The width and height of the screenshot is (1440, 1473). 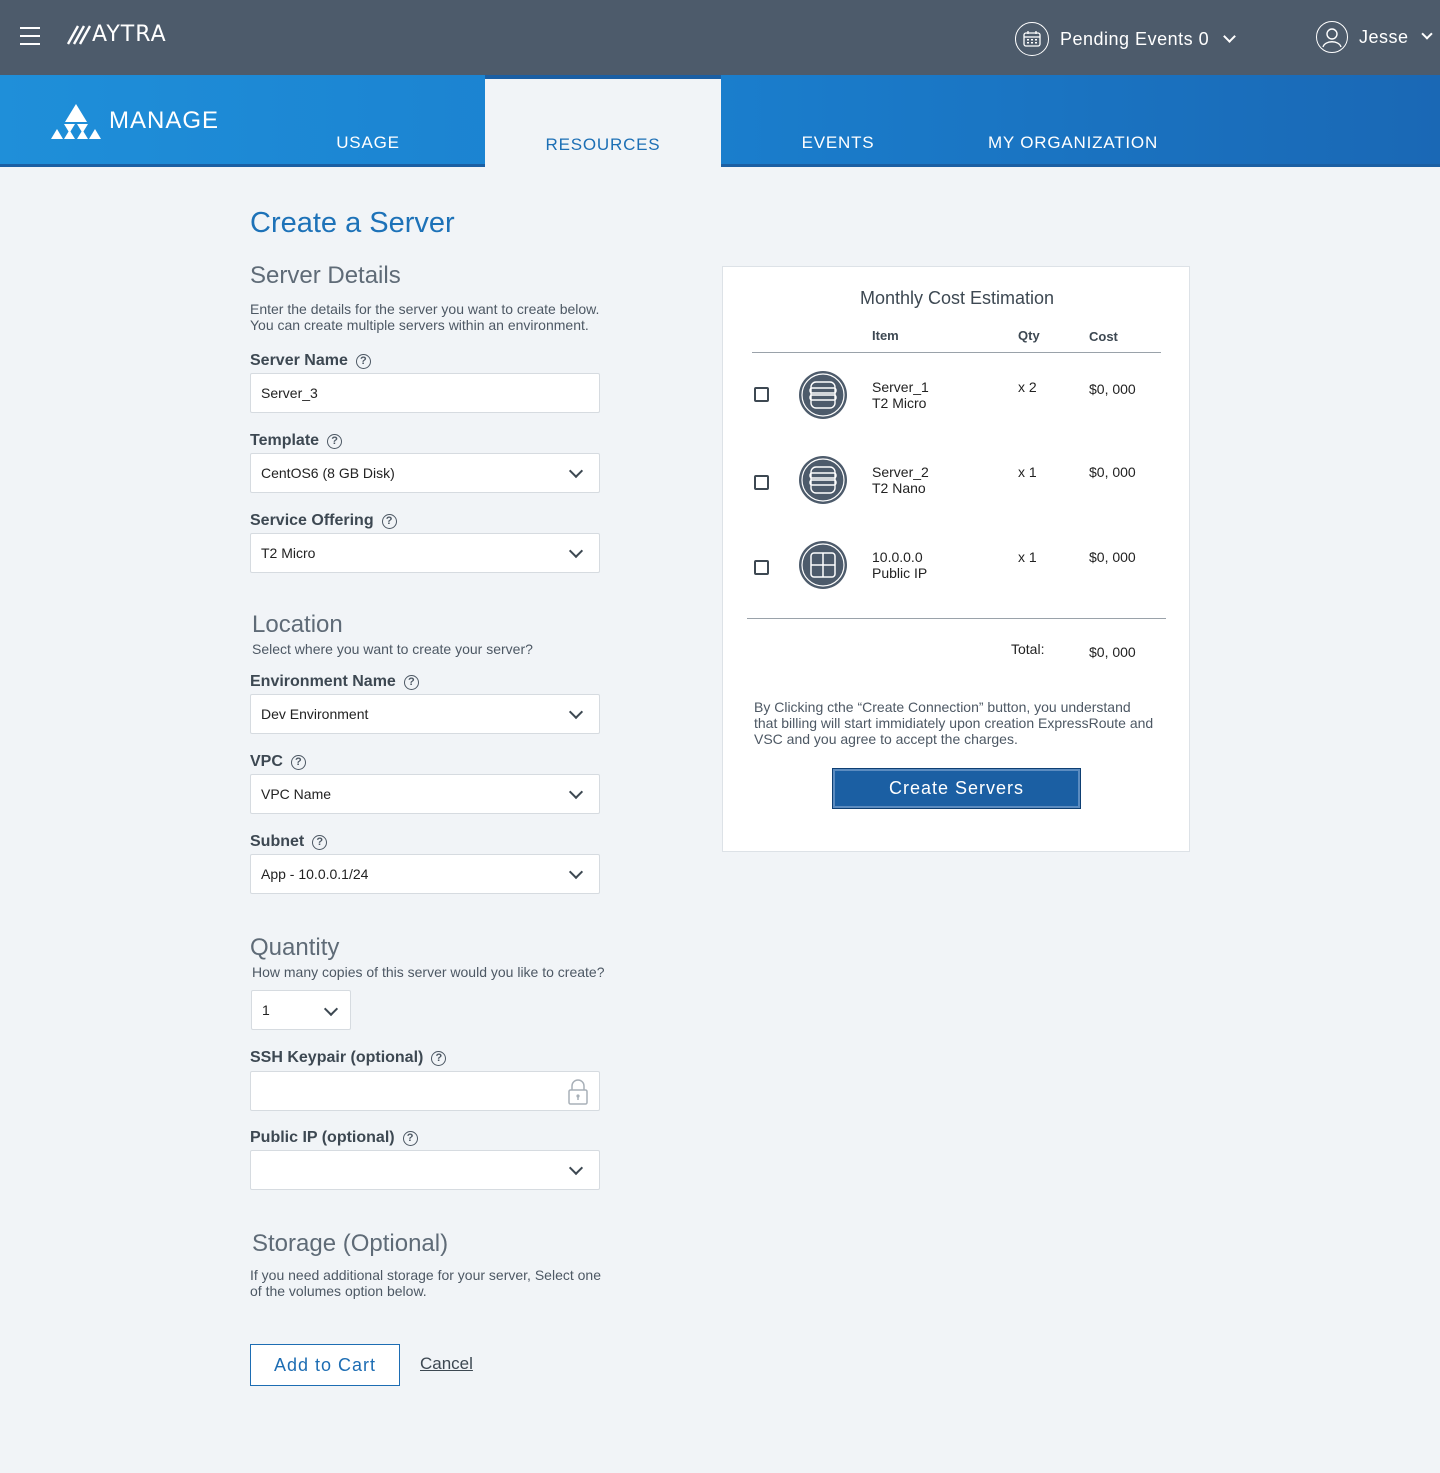 What do you see at coordinates (425, 874) in the screenshot?
I see `subnet-select: App - 10.0.0.1/24` at bounding box center [425, 874].